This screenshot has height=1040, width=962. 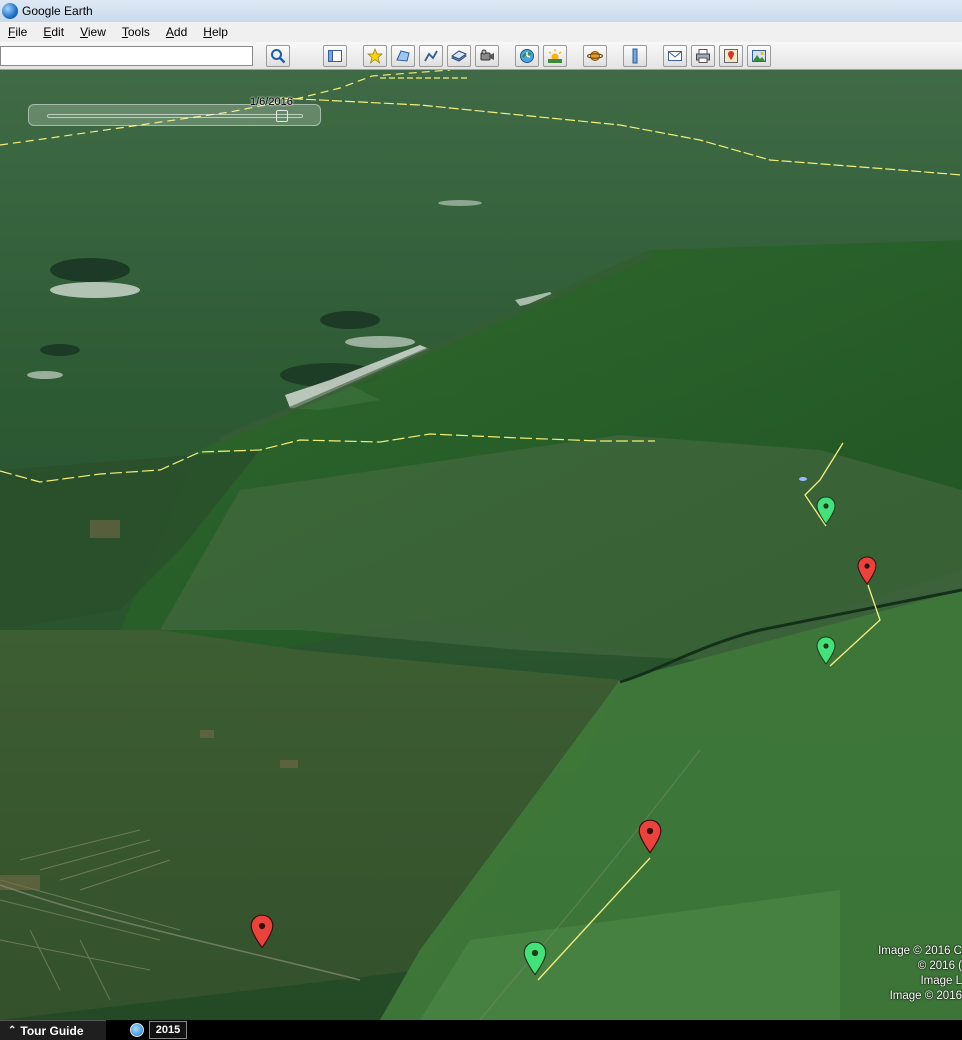 What do you see at coordinates (168, 1030) in the screenshot?
I see `imagery-year: 2015` at bounding box center [168, 1030].